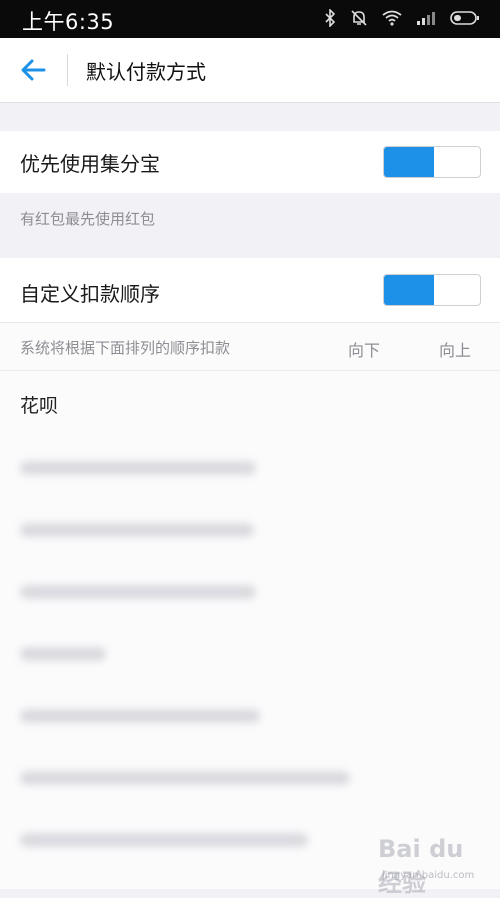  I want to click on watermark-url: jingyan.baidu.com, so click(428, 875).